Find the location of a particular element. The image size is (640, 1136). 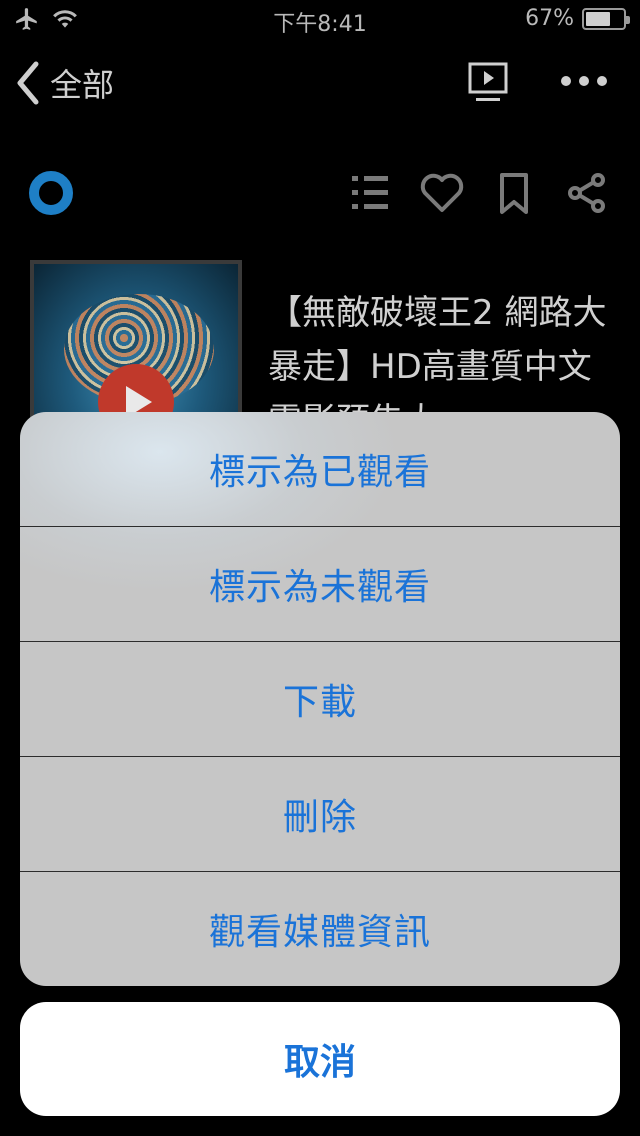

item-toolbar is located at coordinates (320, 193).